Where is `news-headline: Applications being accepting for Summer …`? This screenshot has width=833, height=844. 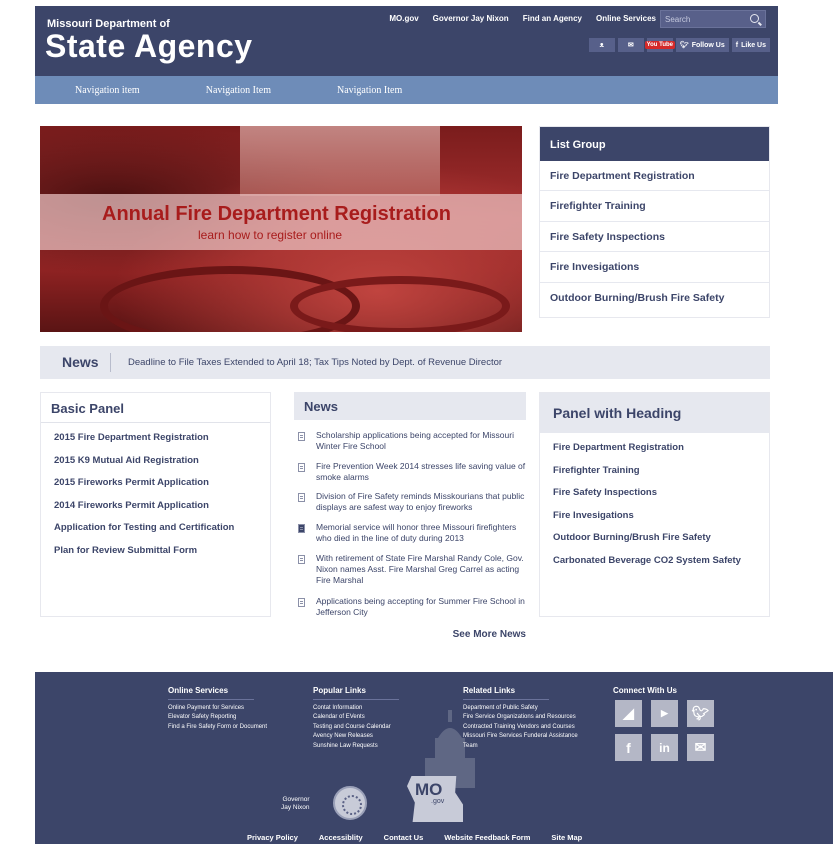 news-headline: Applications being accepting for Summer … is located at coordinates (422, 607).